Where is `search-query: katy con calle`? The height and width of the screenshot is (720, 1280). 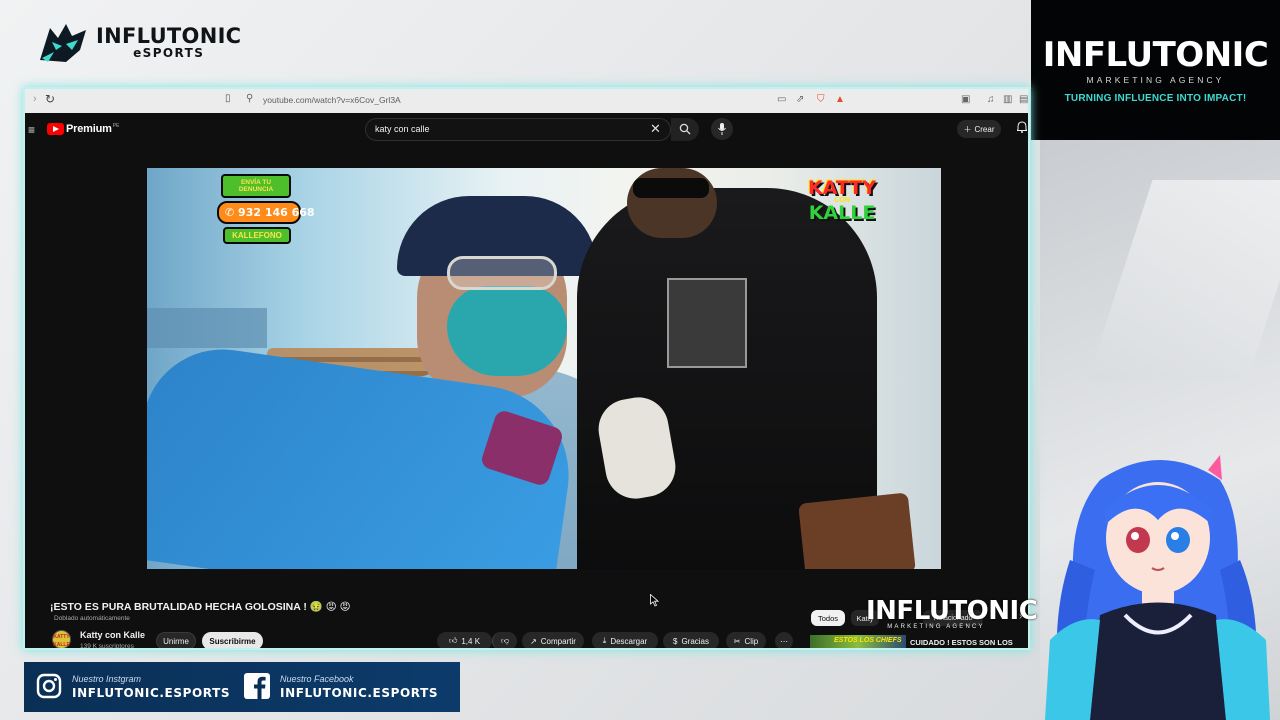
search-query: katy con calle is located at coordinates (402, 129).